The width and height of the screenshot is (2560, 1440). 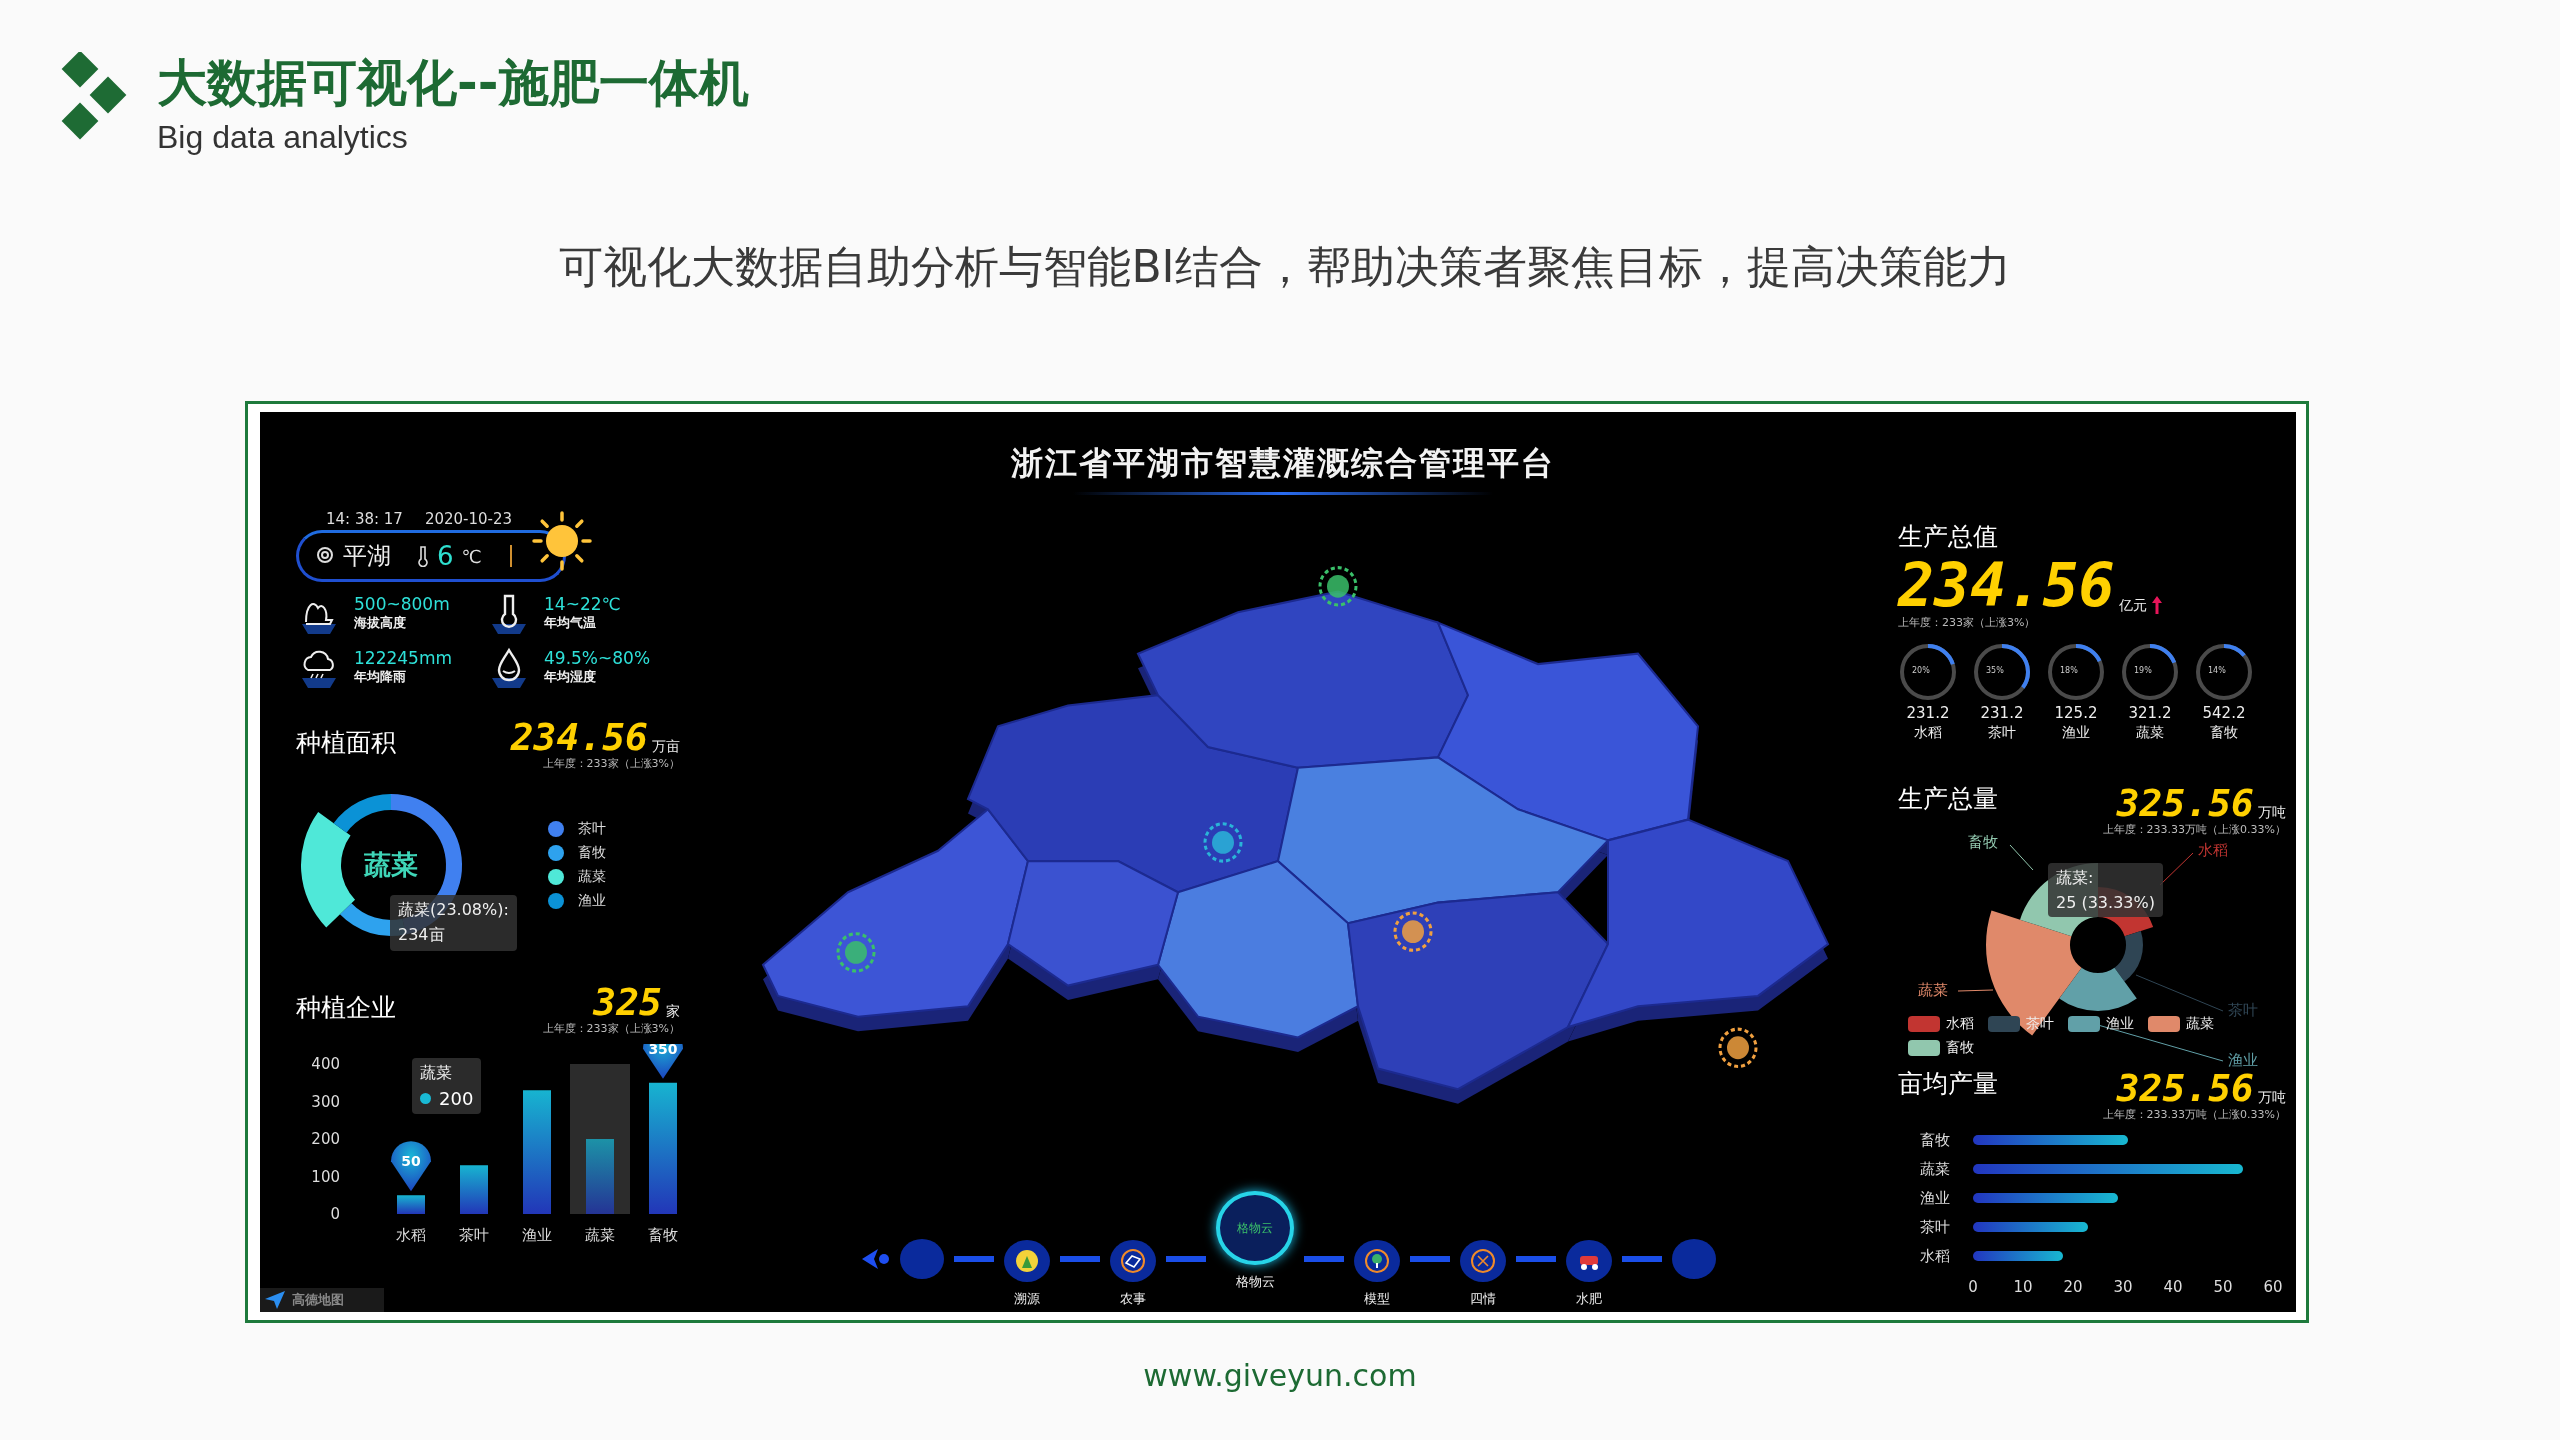 I want to click on gauge-value: 542.2, so click(x=2224, y=713).